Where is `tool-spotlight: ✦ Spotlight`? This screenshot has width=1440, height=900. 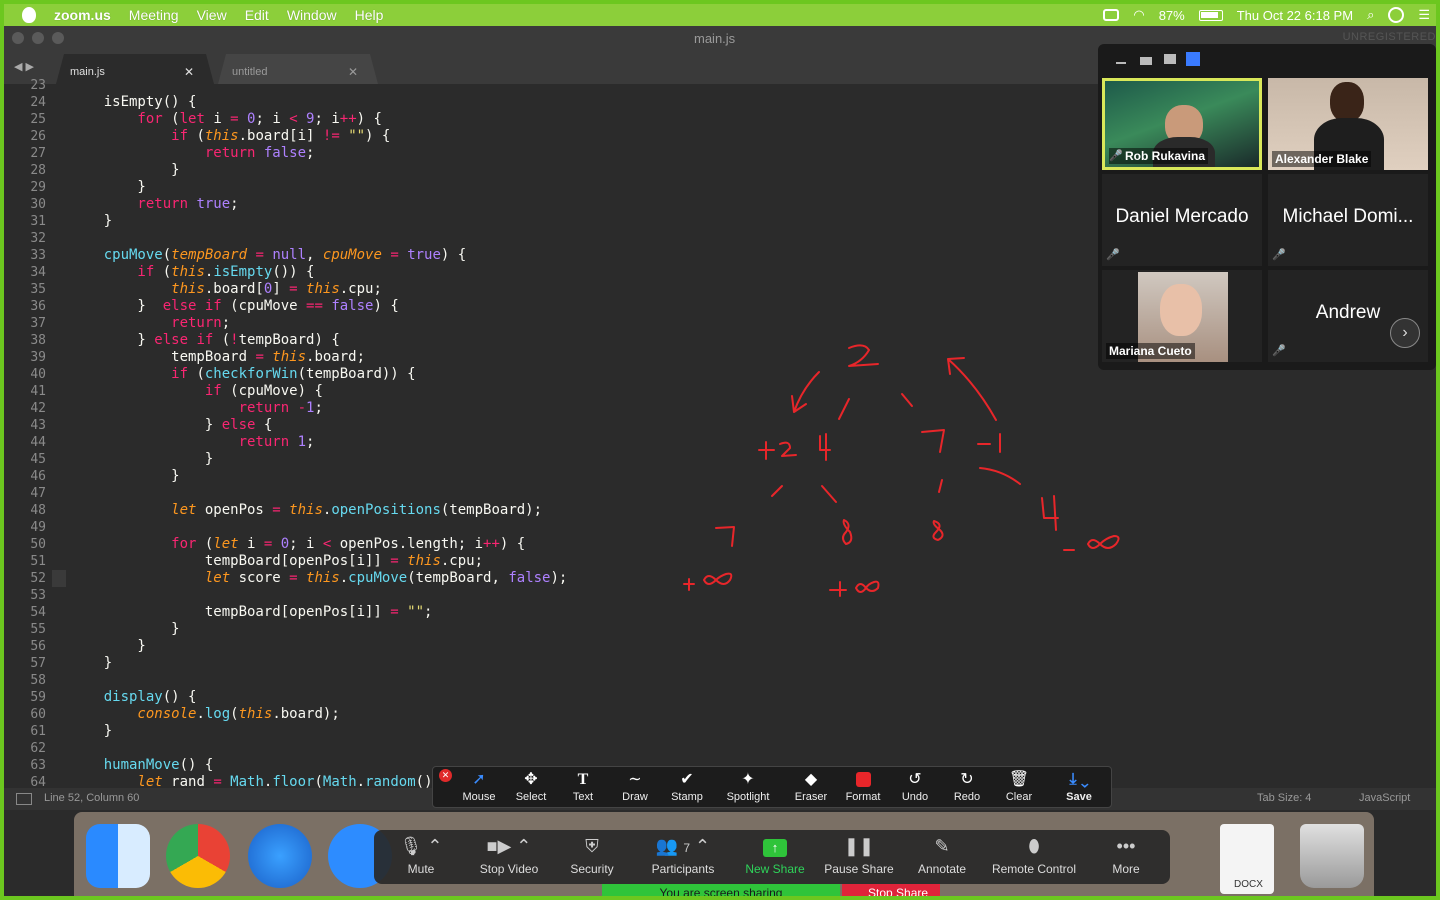 tool-spotlight: ✦ Spotlight is located at coordinates (748, 788).